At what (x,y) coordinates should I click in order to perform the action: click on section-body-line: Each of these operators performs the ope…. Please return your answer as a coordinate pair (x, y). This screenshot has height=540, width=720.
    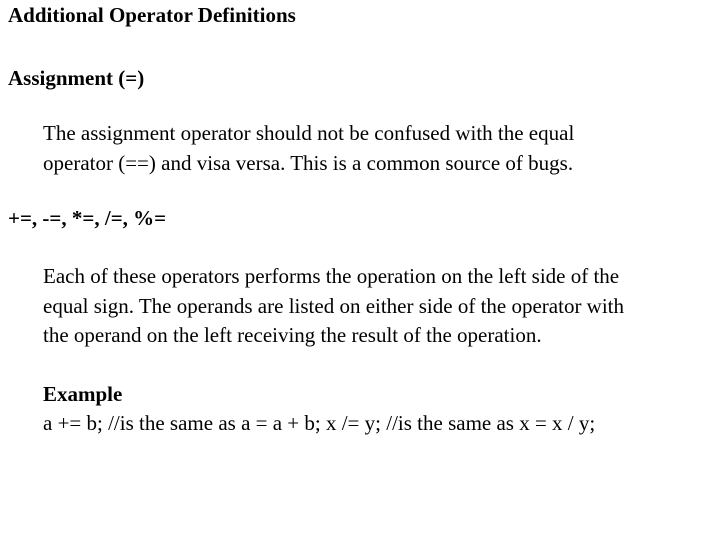
    Looking at the image, I should click on (331, 276).